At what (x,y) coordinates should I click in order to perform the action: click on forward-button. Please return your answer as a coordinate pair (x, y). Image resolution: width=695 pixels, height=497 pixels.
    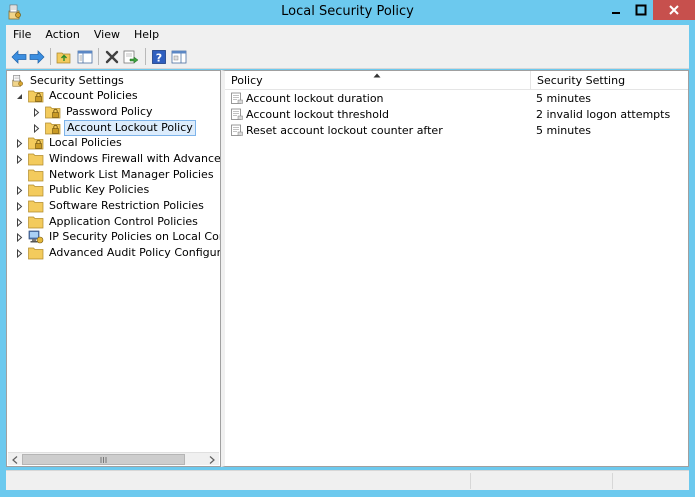
    Looking at the image, I should click on (36, 56).